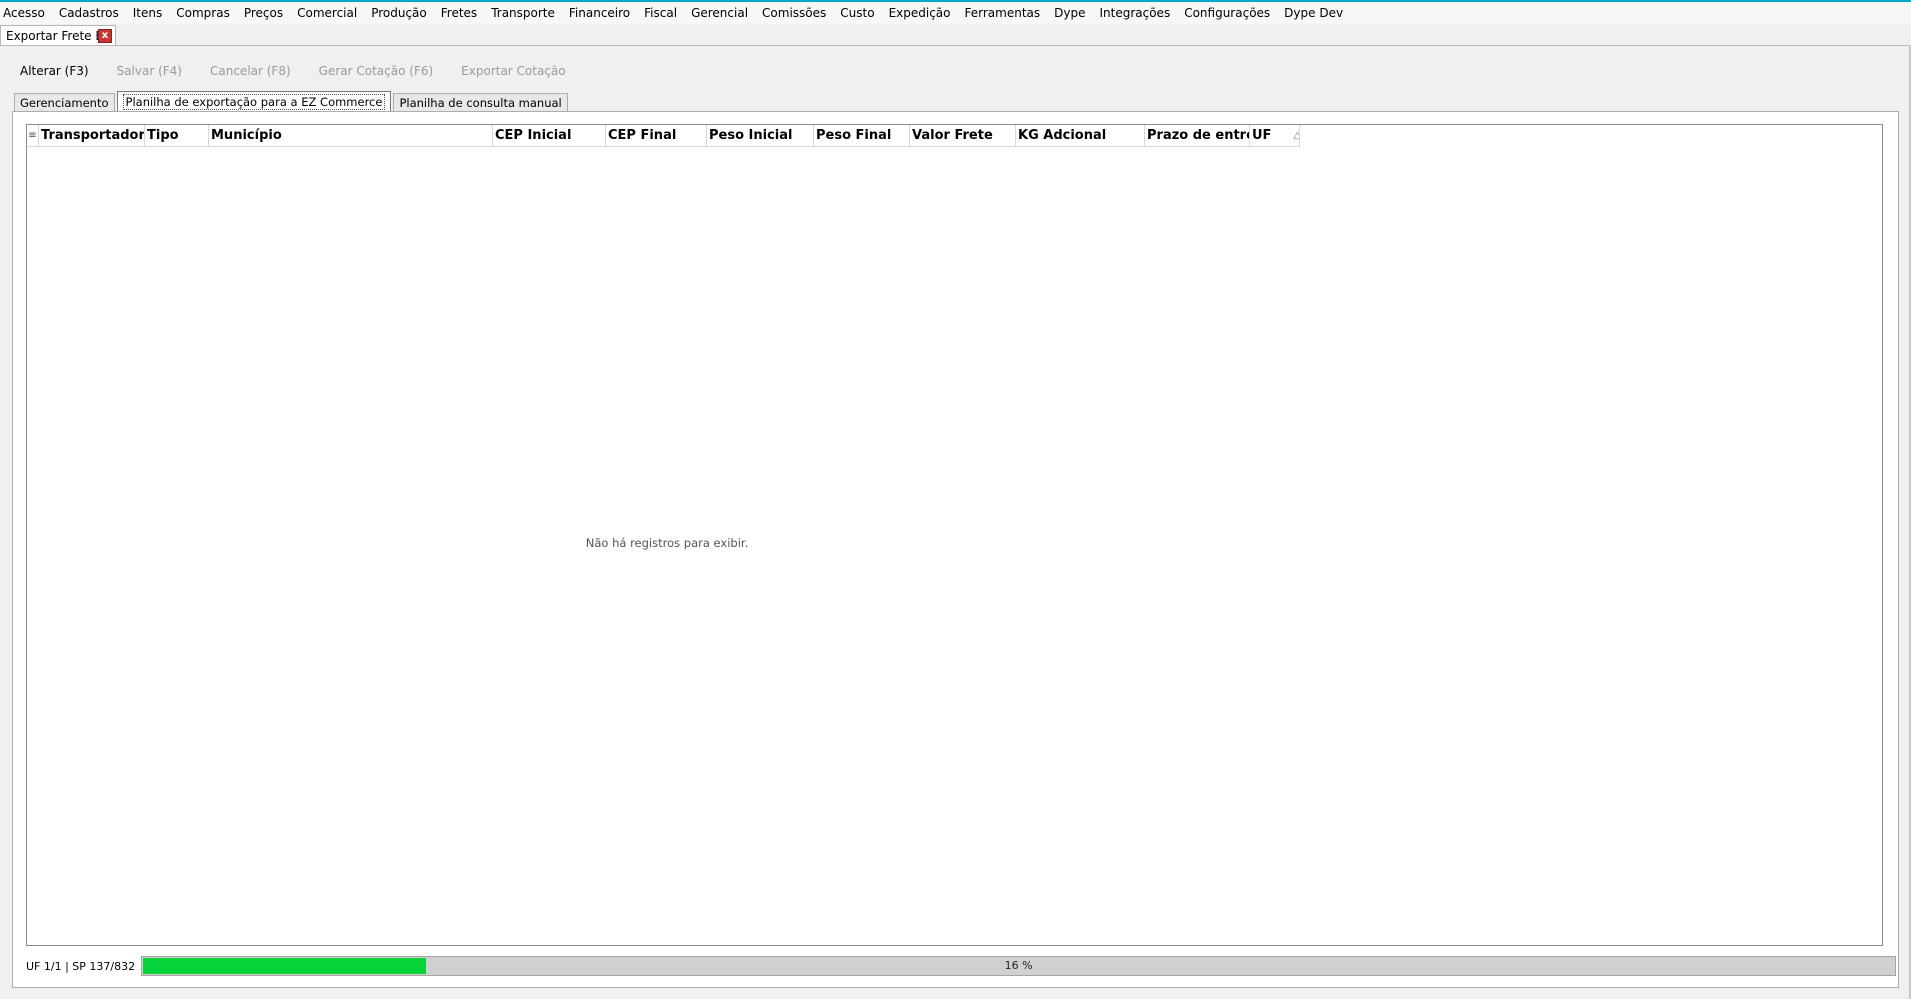 The height and width of the screenshot is (999, 1911). Describe the element at coordinates (955, 35) in the screenshot. I see `document-tab-strip: Exportar Frete EZ x` at that location.